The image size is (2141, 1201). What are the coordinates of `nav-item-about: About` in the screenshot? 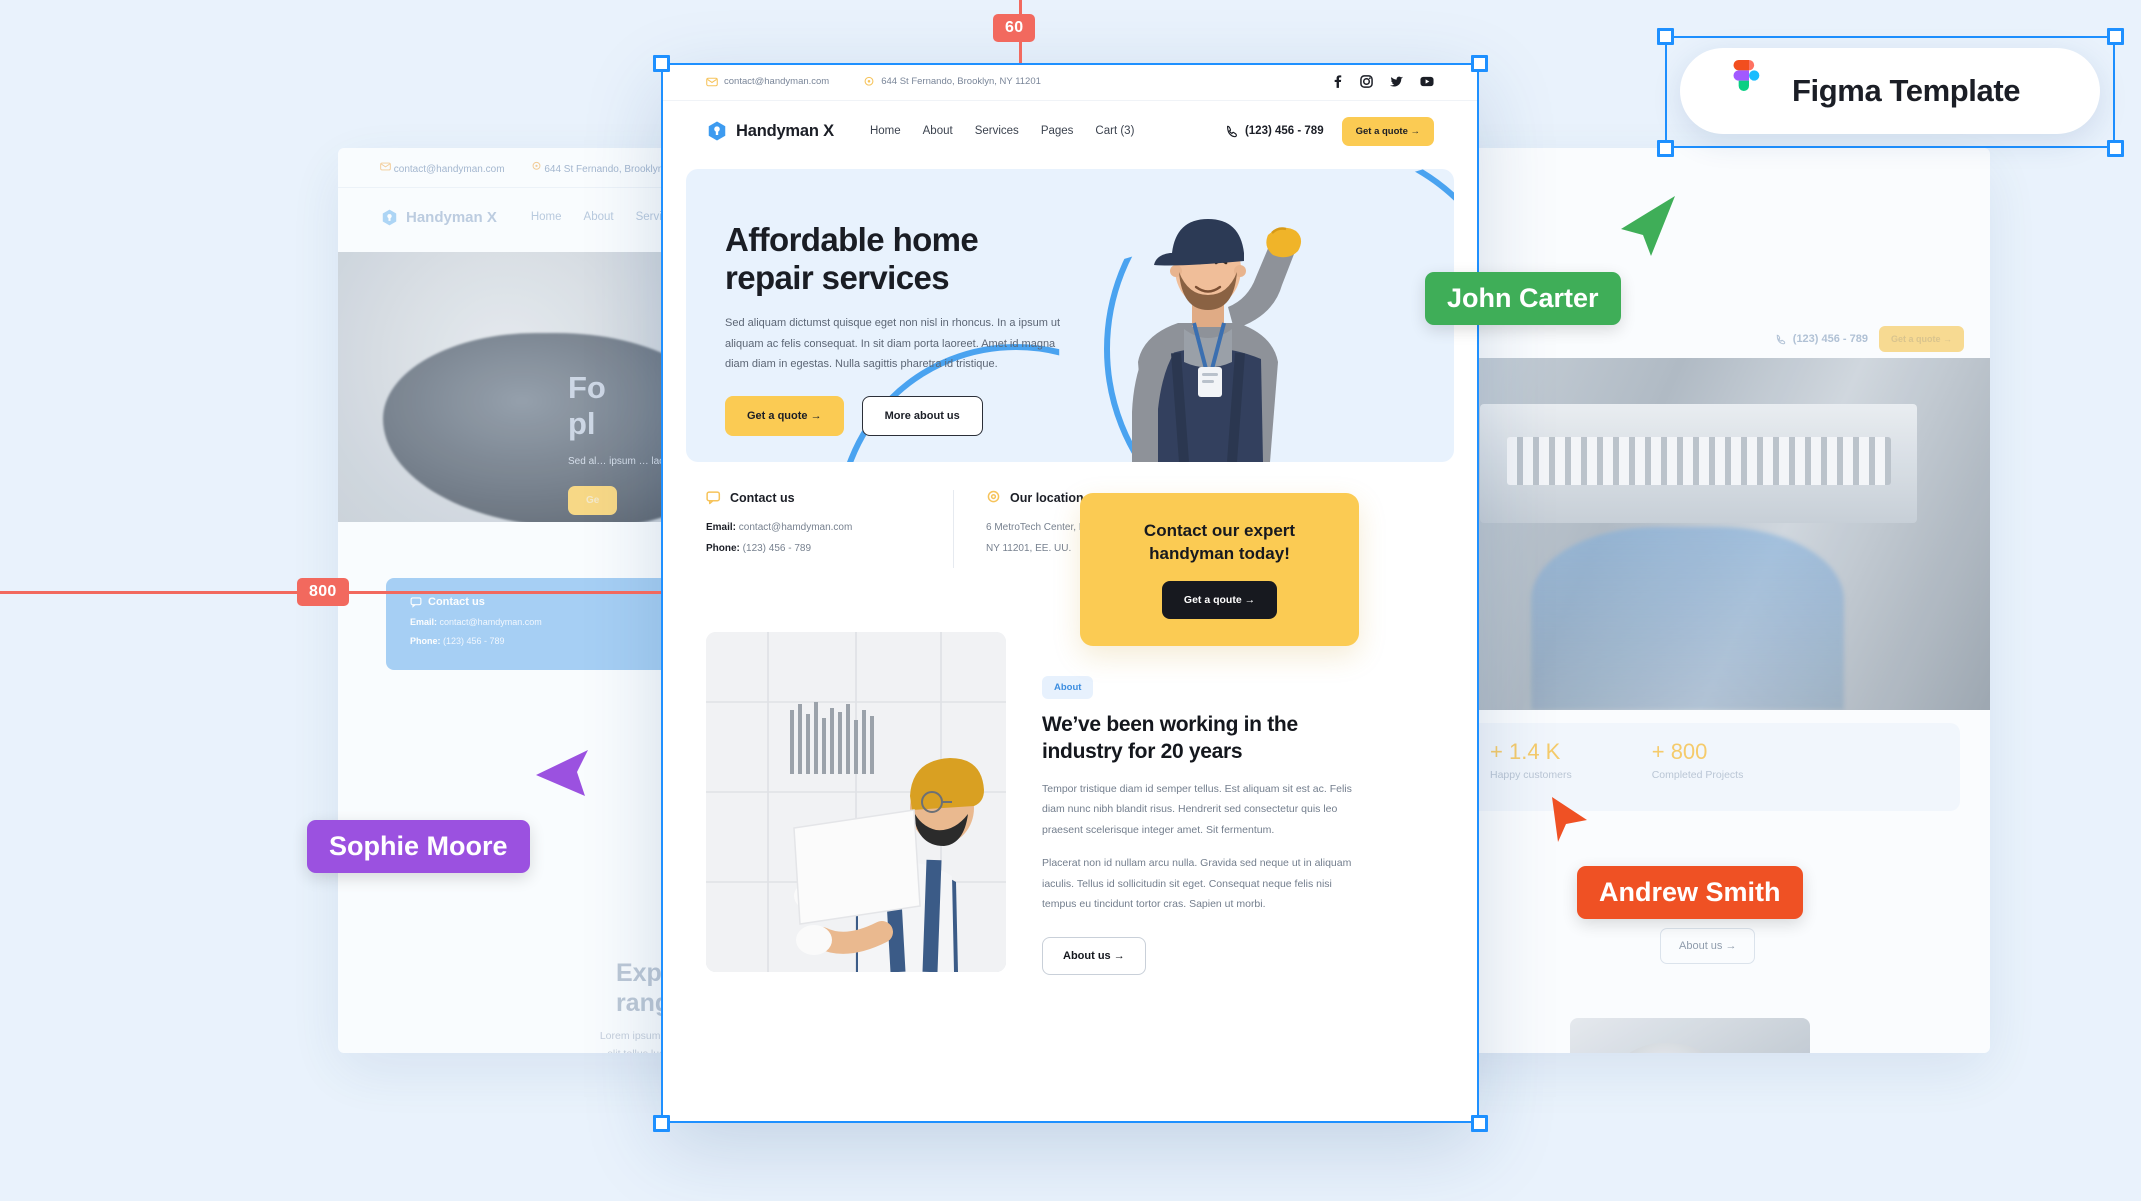 It's located at (938, 131).